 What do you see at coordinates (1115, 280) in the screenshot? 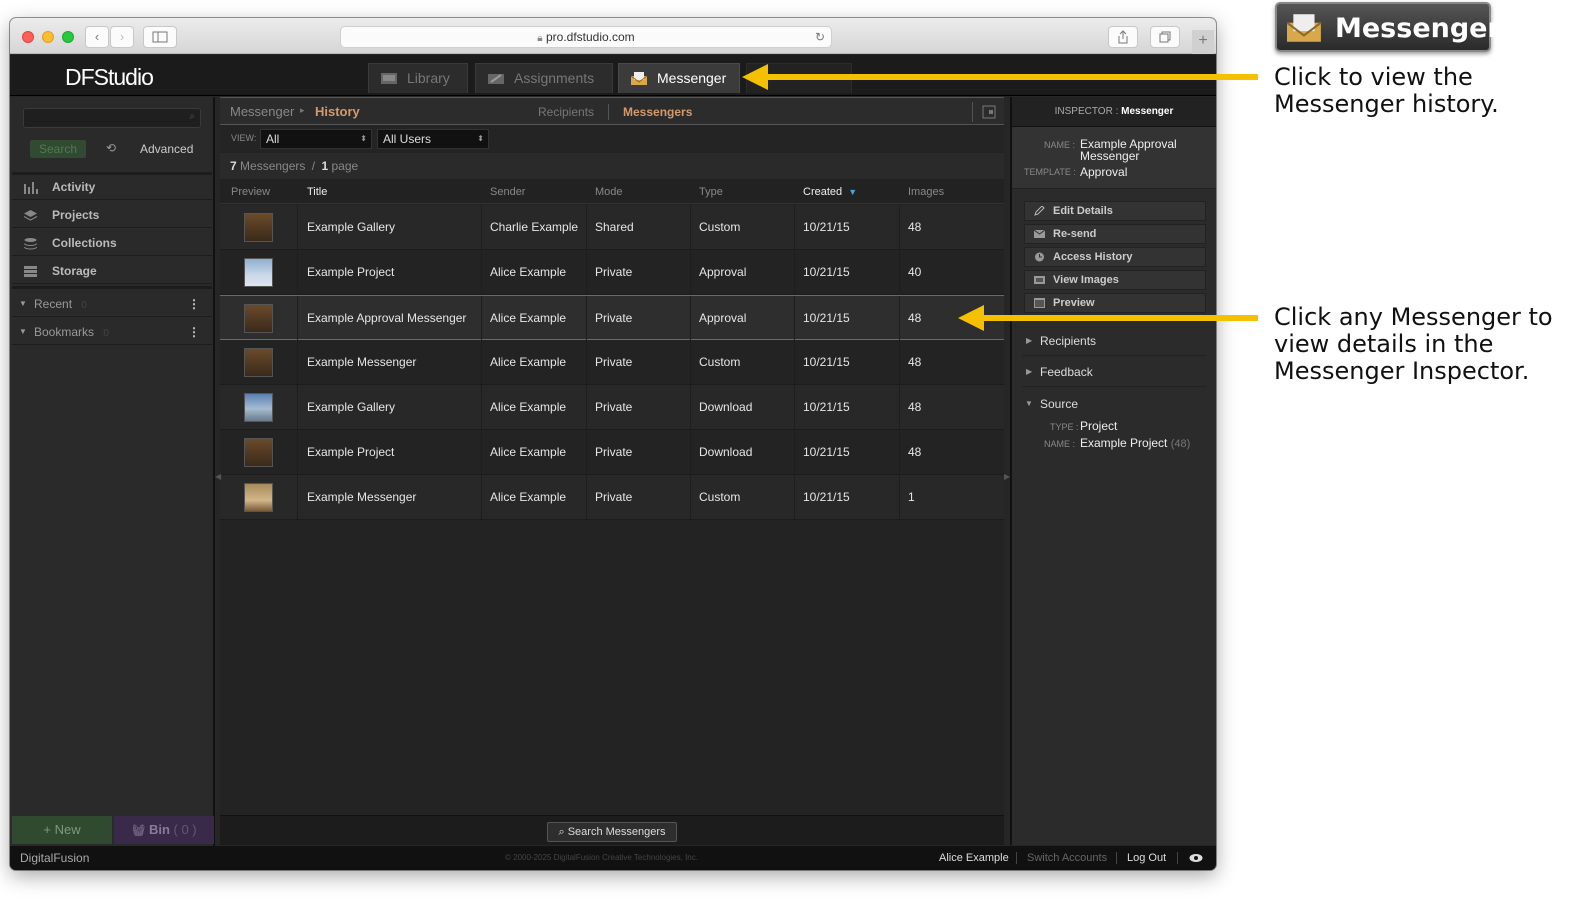
I see `view-images-button: View Images` at bounding box center [1115, 280].